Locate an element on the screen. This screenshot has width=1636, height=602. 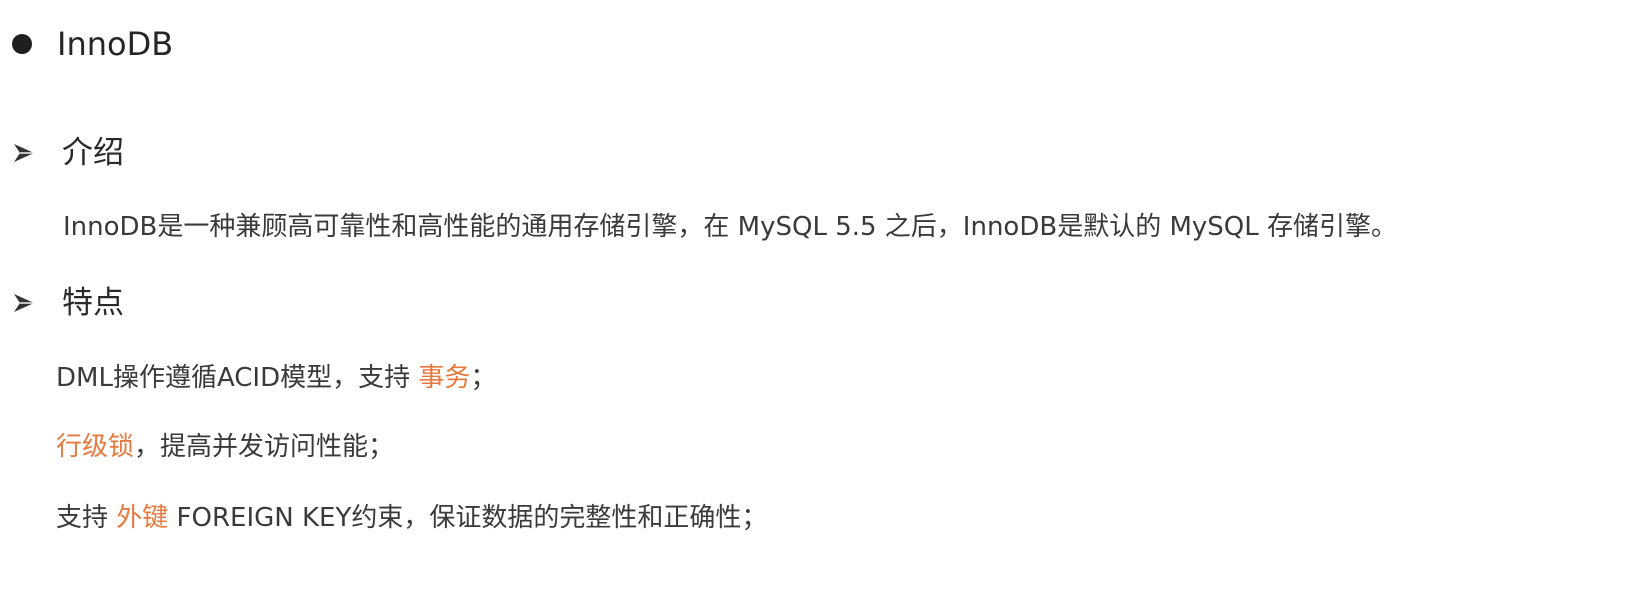
feature-line-foreign-key: 支持 外键 FOREIGN KEY约束，保证数据的完整性和正确性； is located at coordinates (411, 518).